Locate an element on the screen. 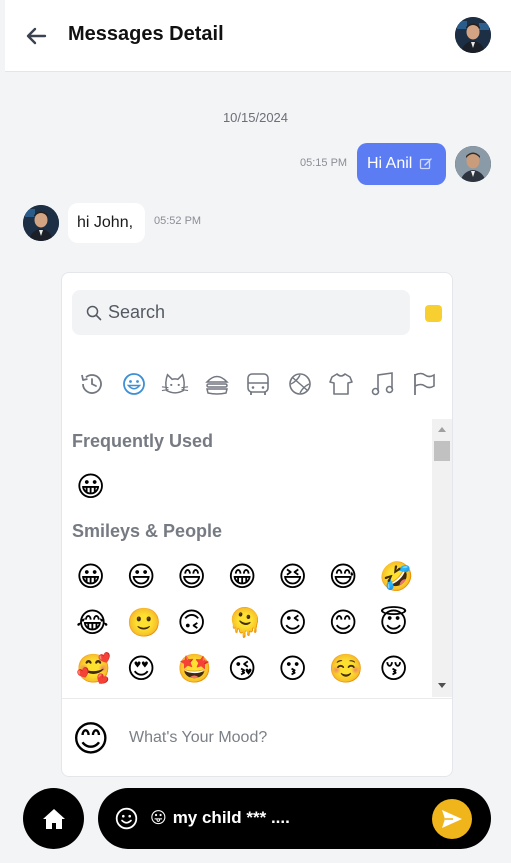 Image resolution: width=511 pixels, height=863 pixels. home-icon is located at coordinates (53, 818).